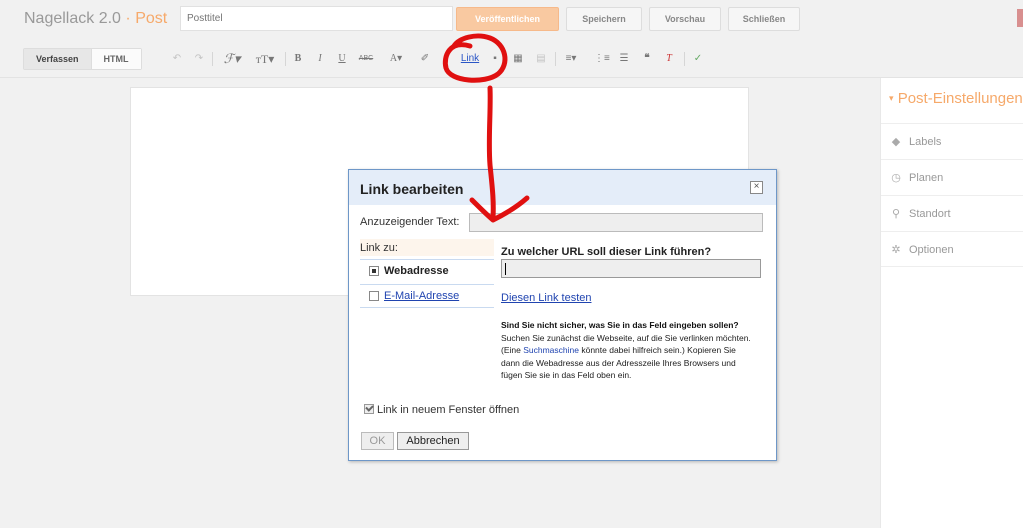 This screenshot has height=528, width=1023. I want to click on sidebar-item-options: ✲ Optionen, so click(952, 249).